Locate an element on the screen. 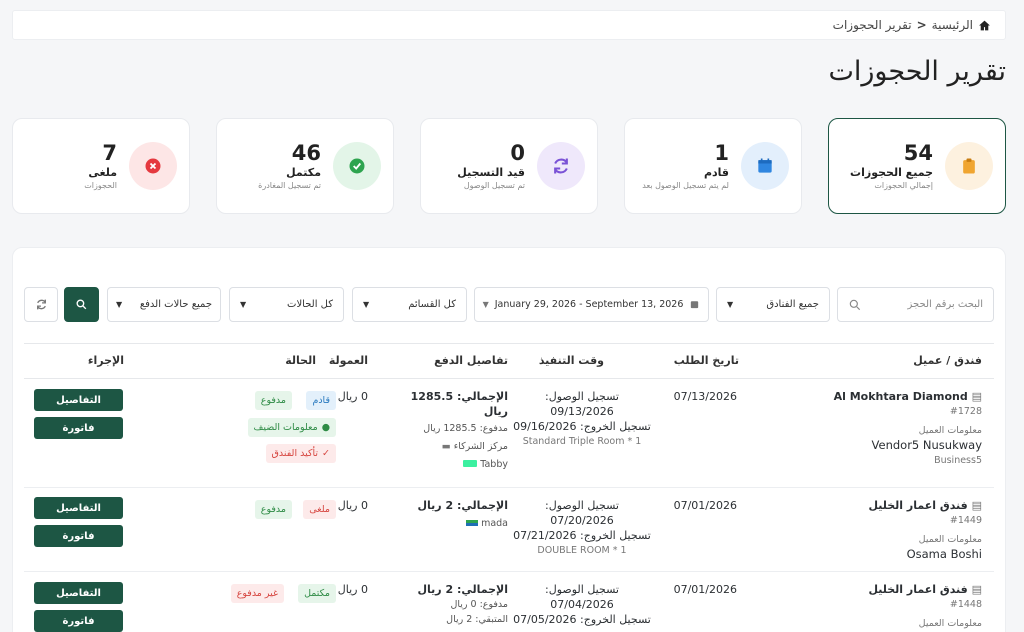 The height and width of the screenshot is (632, 1024). stat-label: قادم is located at coordinates (716, 172).